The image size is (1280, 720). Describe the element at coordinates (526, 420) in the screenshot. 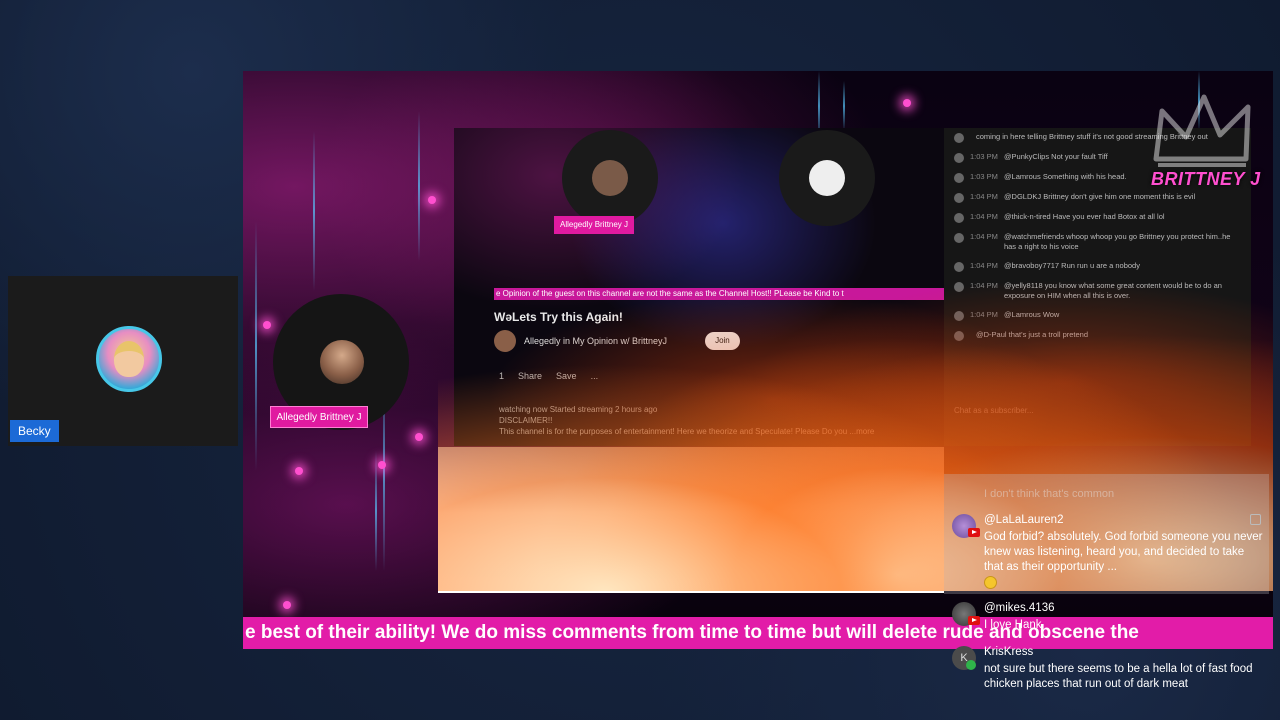

I see `inner-desc-line: DISCLAIMER!!` at that location.